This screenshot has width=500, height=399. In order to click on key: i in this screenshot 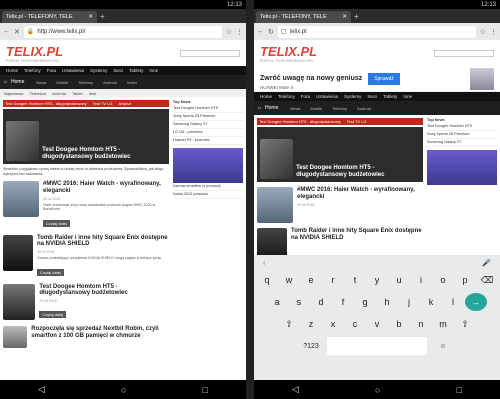, I will do `click(421, 280)`.